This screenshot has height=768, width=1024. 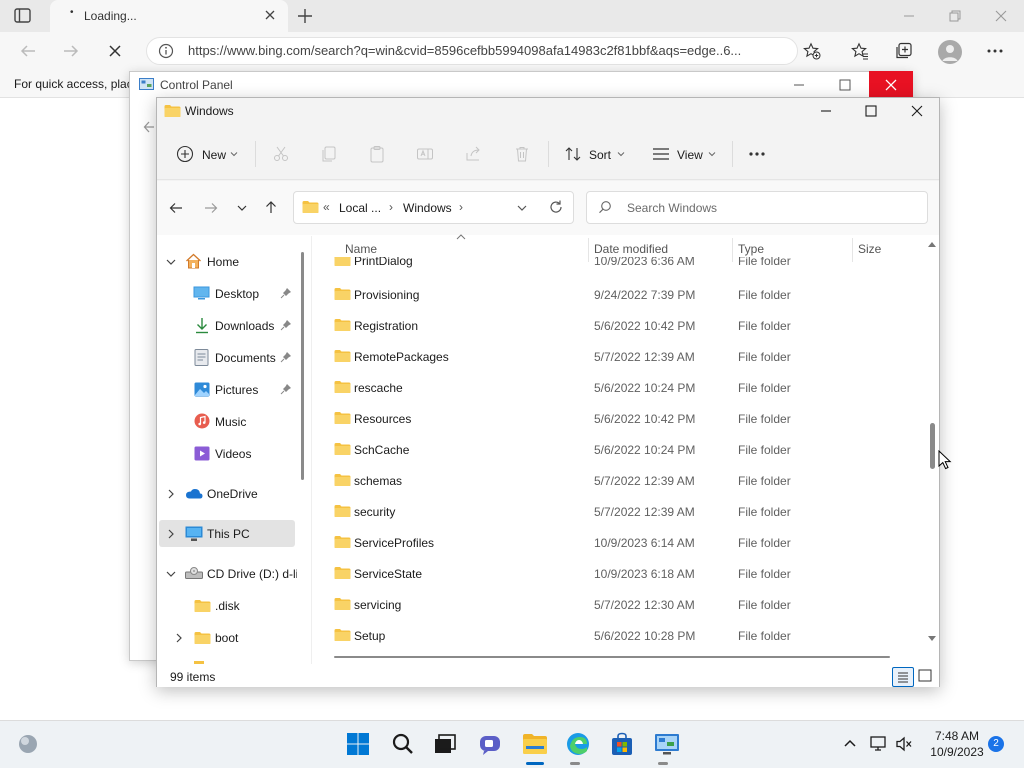 I want to click on details-view-button, so click(x=903, y=677).